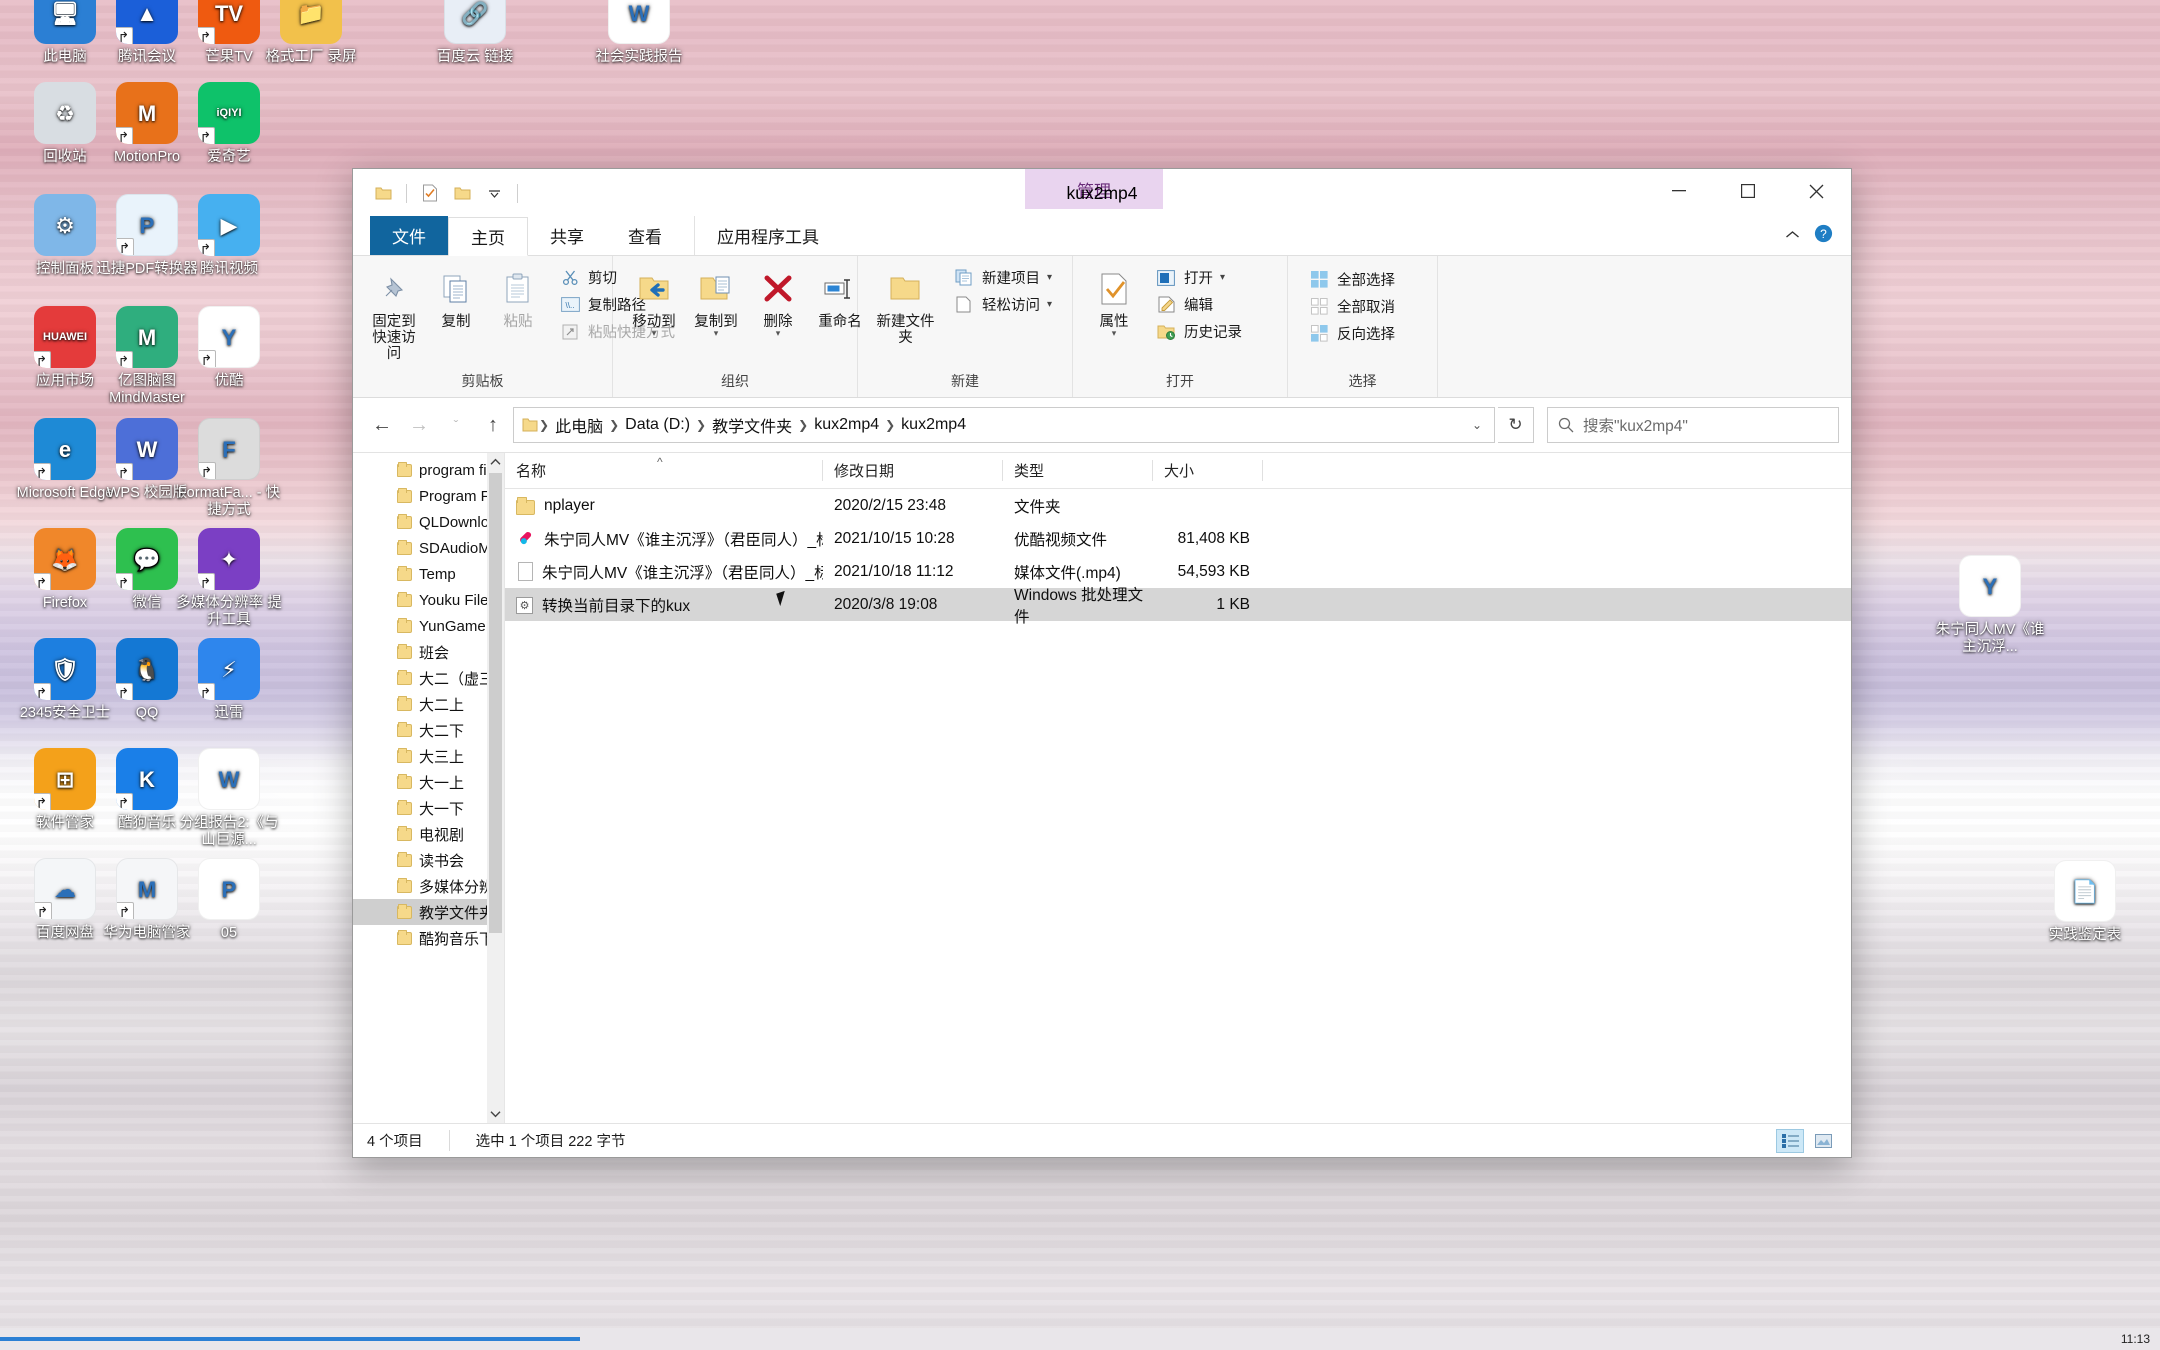 This screenshot has width=2160, height=1350. I want to click on desktop-icon-23: ⚡ ↱ 迅雷, so click(229, 680).